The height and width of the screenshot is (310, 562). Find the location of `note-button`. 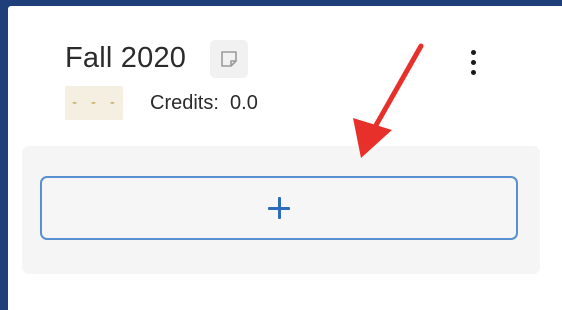

note-button is located at coordinates (229, 59).